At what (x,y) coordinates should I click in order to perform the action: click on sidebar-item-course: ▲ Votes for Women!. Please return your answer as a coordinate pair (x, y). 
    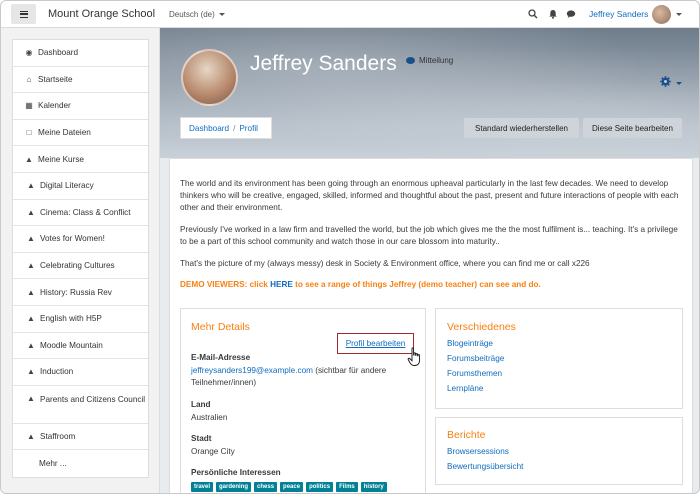
    Looking at the image, I should click on (80, 239).